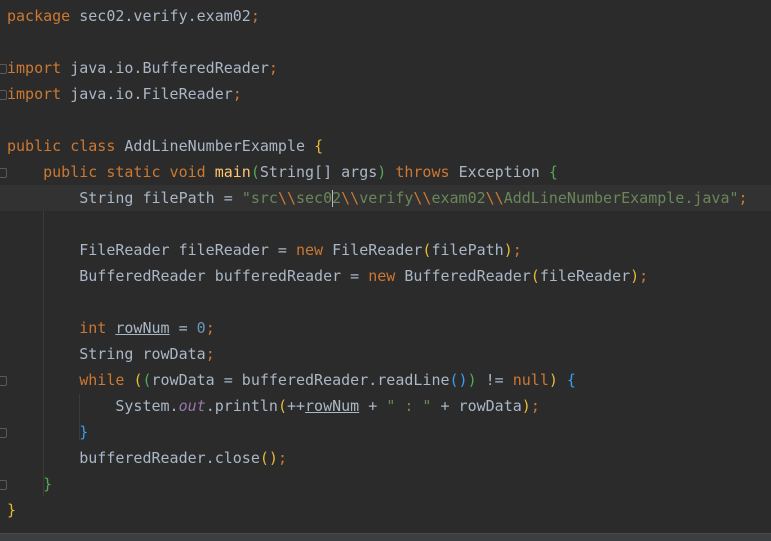 Image resolution: width=771 pixels, height=541 pixels. I want to click on code-token: rowNum, so click(332, 406).